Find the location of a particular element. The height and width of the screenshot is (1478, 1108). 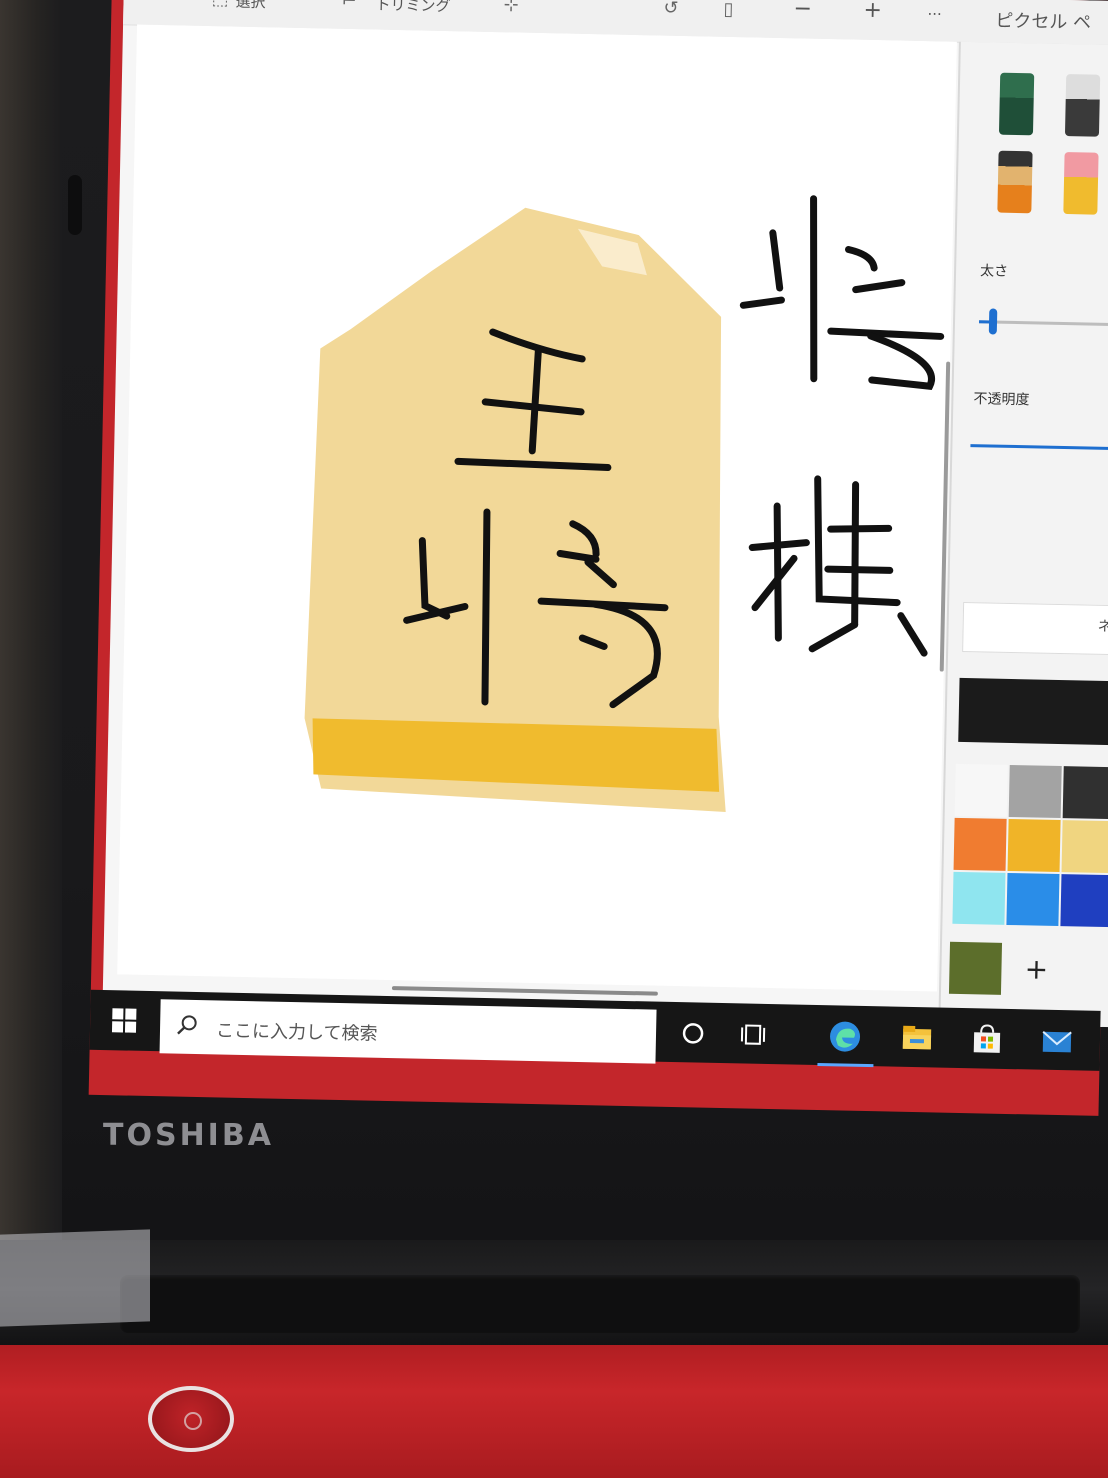

select-icon: ⬚ is located at coordinates (219, 4).